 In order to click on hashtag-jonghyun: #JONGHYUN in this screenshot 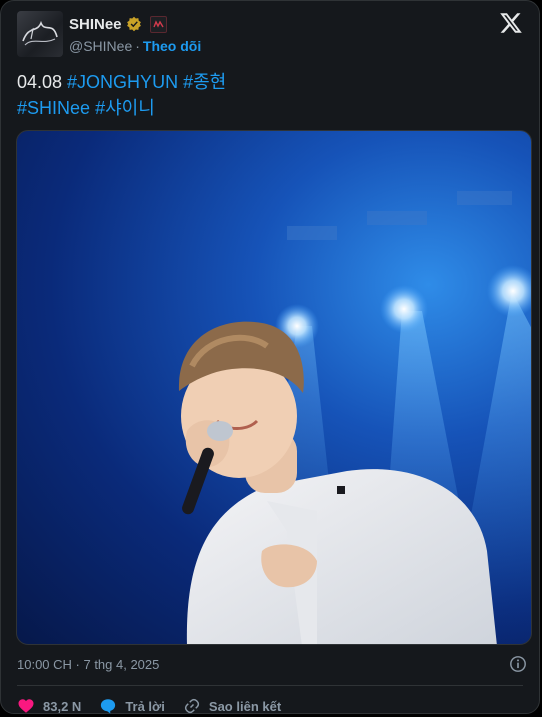, I will do `click(122, 82)`.